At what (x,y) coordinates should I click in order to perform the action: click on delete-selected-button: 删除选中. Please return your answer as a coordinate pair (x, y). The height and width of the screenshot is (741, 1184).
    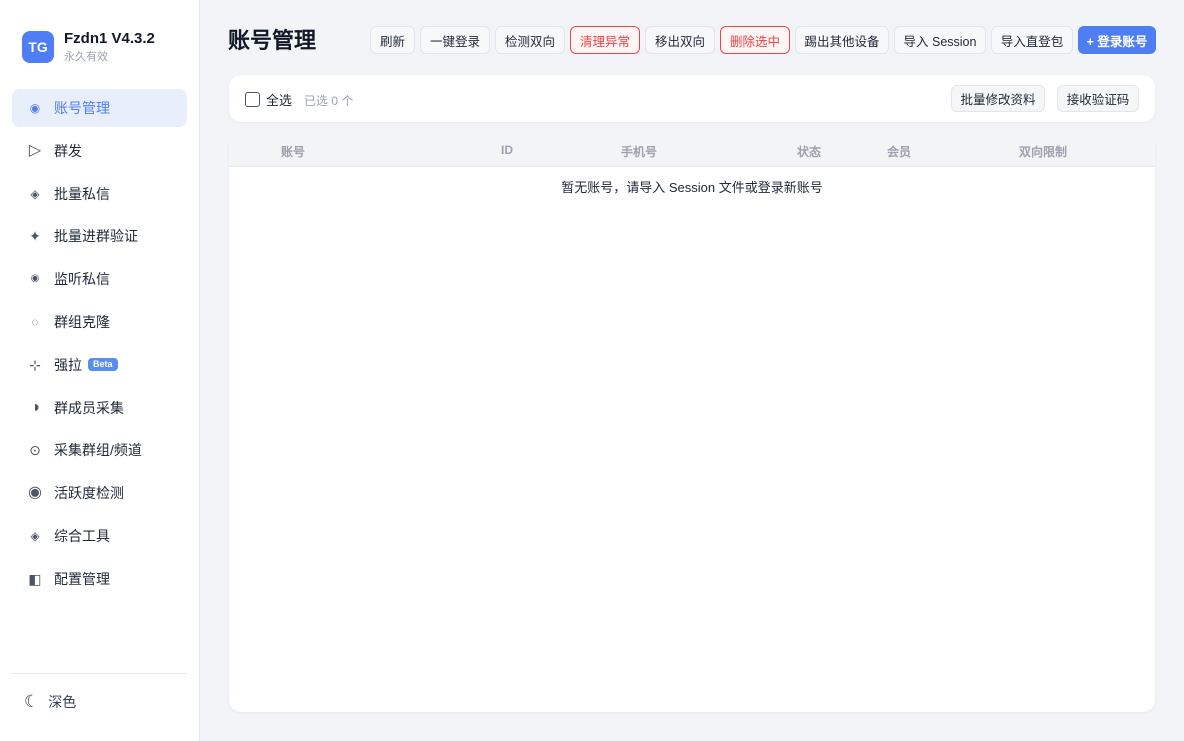
    Looking at the image, I should click on (755, 40).